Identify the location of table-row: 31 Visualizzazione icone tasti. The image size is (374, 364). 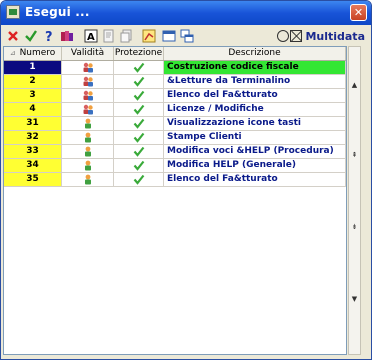
(175, 124).